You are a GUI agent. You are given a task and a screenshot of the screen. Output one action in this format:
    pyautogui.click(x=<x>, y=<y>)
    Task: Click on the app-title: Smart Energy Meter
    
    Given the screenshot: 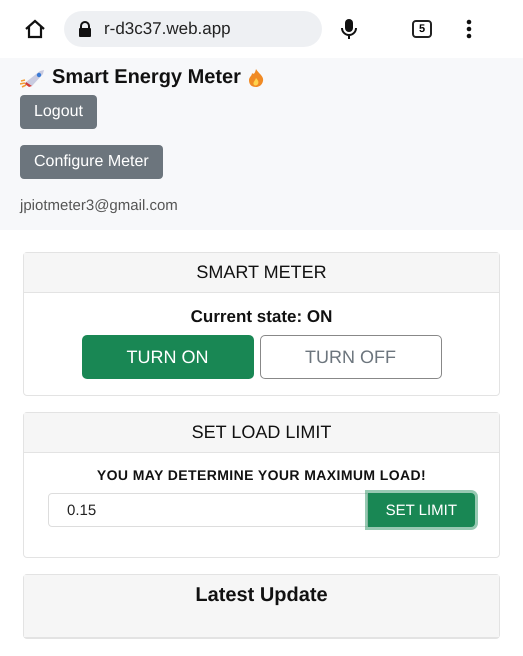 What is the action you would take?
    pyautogui.click(x=146, y=77)
    